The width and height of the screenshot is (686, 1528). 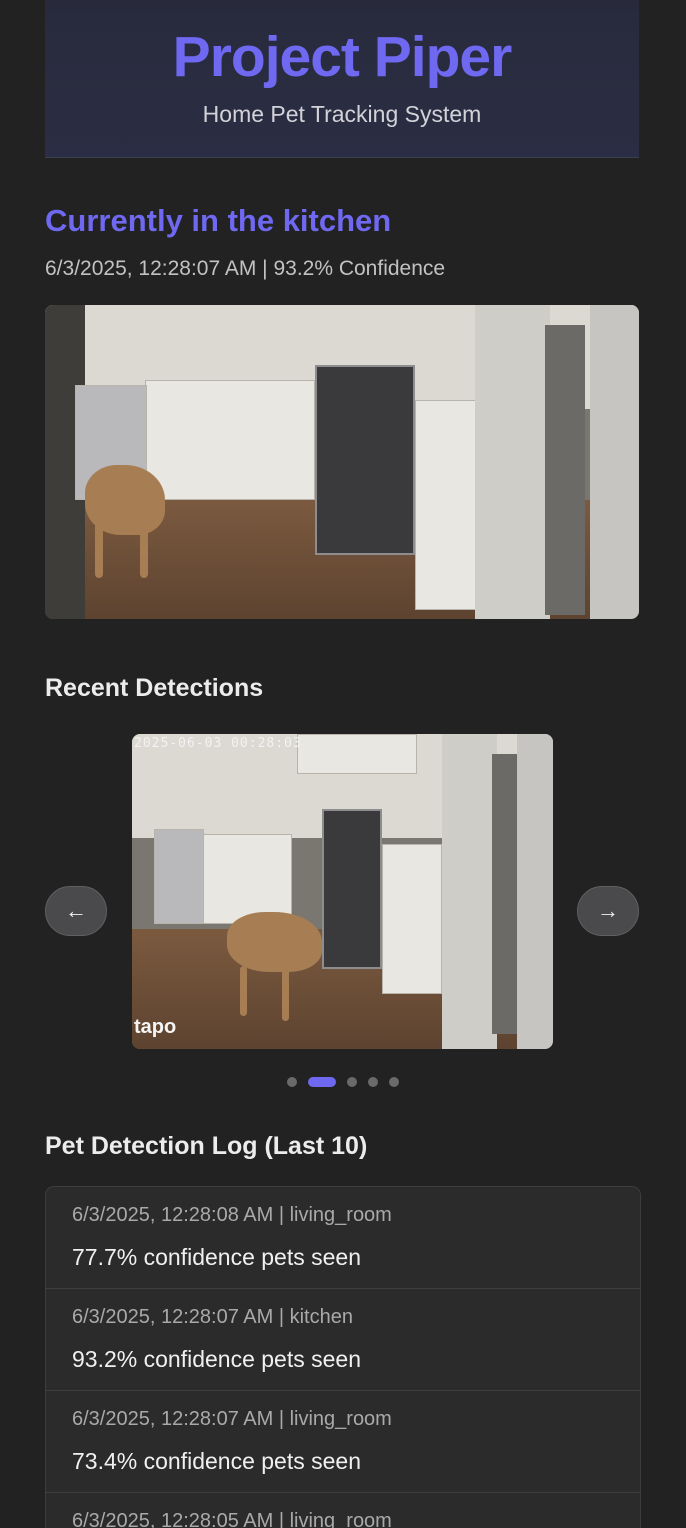 I want to click on carousel-slide-image: 2025-06-03 00:28:03 tapo, so click(x=342, y=891).